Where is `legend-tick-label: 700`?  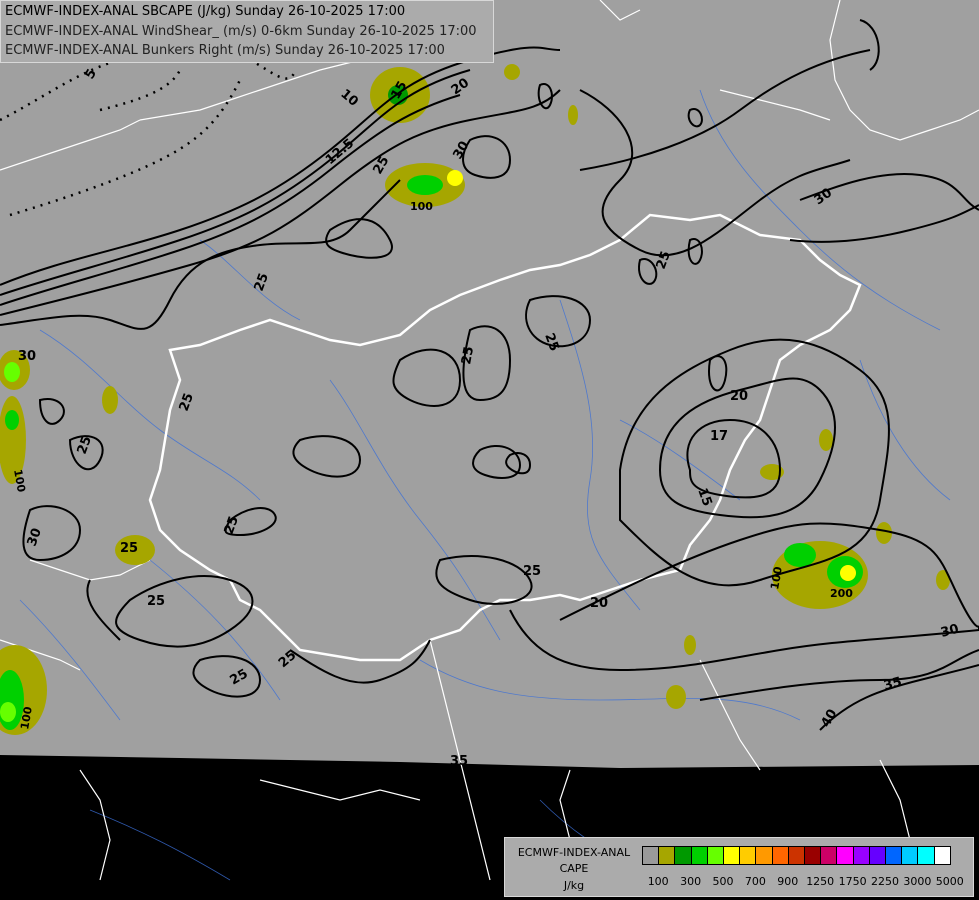 legend-tick-label: 700 is located at coordinates (755, 881).